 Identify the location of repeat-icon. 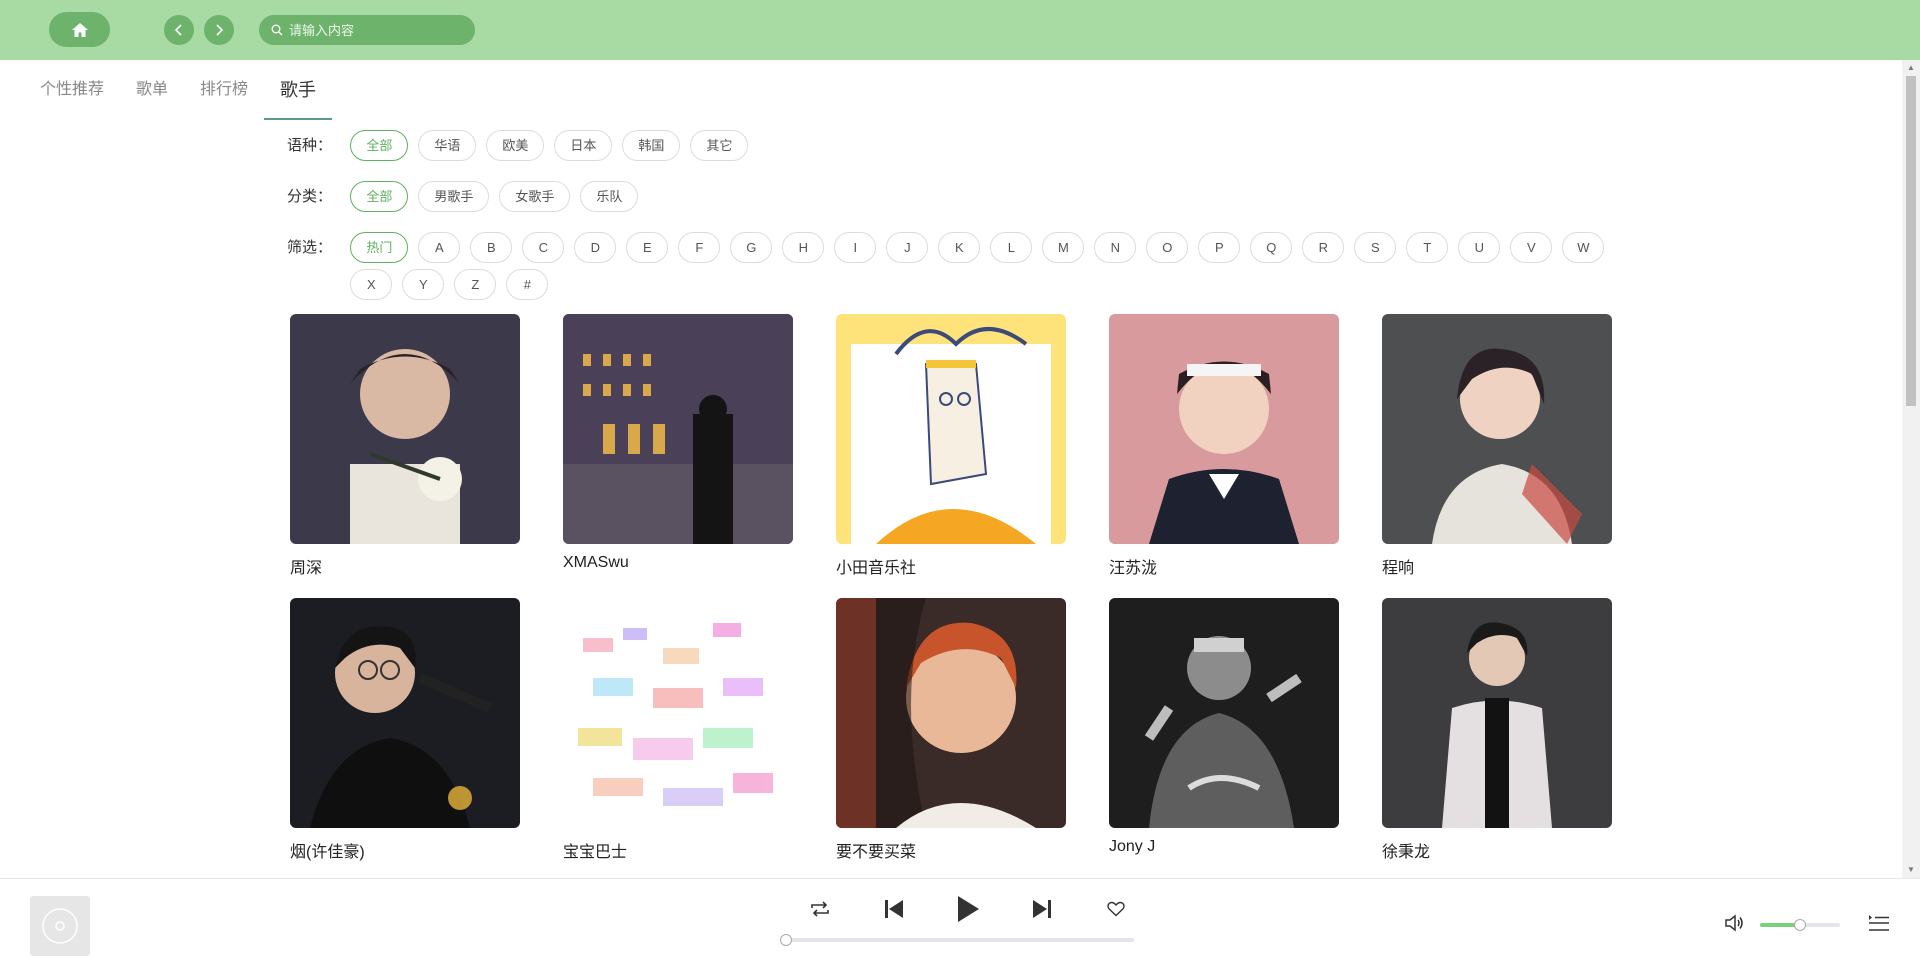
(820, 909).